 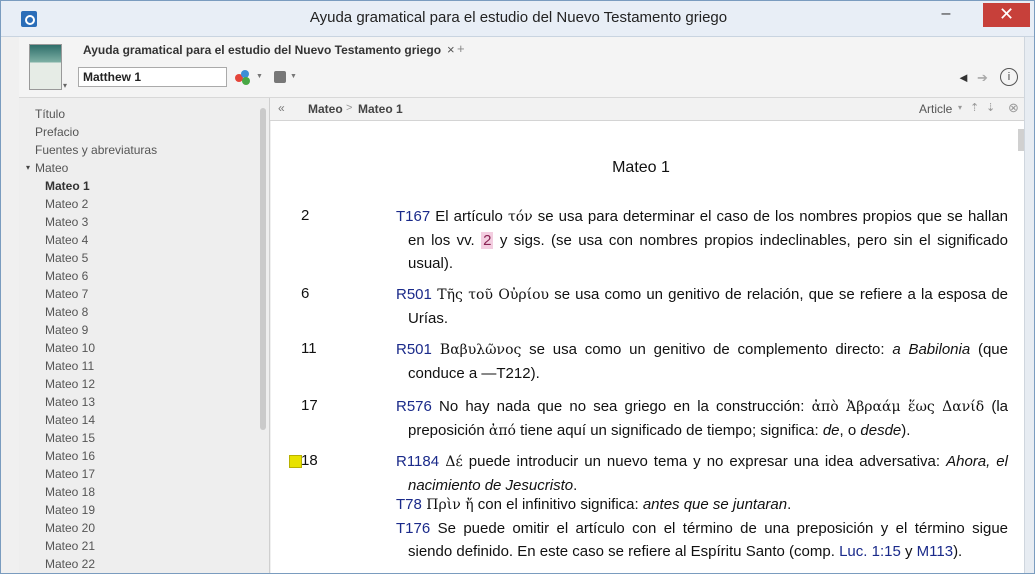 I want to click on toc-chapter: Mateo 10, so click(x=70, y=348).